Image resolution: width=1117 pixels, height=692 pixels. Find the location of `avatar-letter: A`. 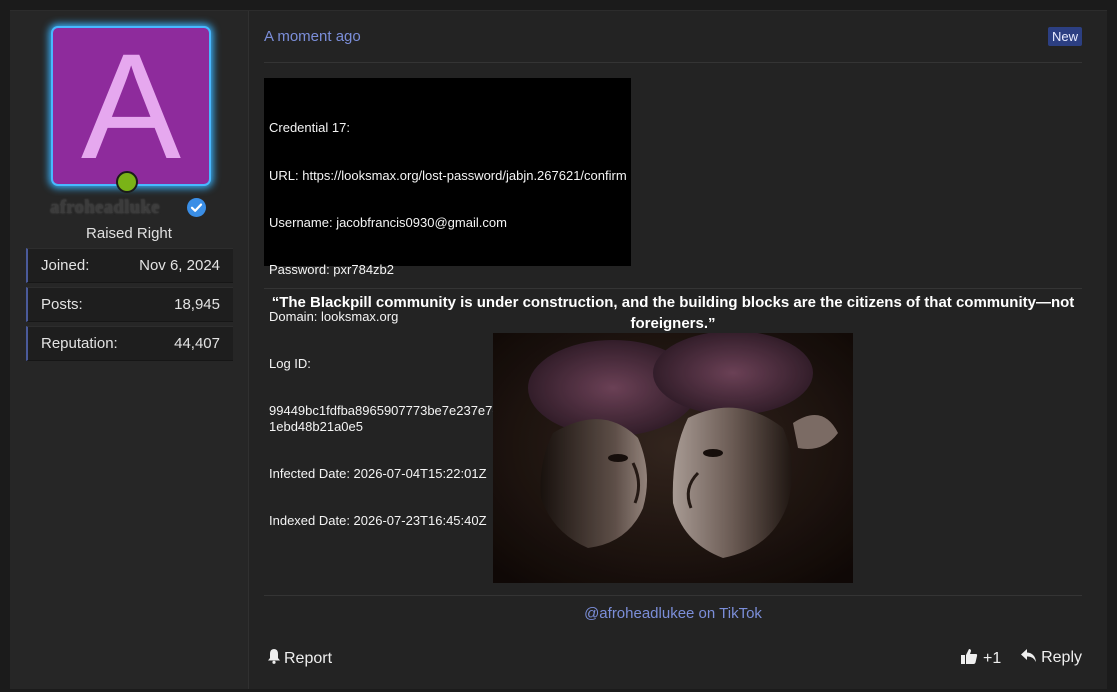

avatar-letter: A is located at coordinates (131, 106).